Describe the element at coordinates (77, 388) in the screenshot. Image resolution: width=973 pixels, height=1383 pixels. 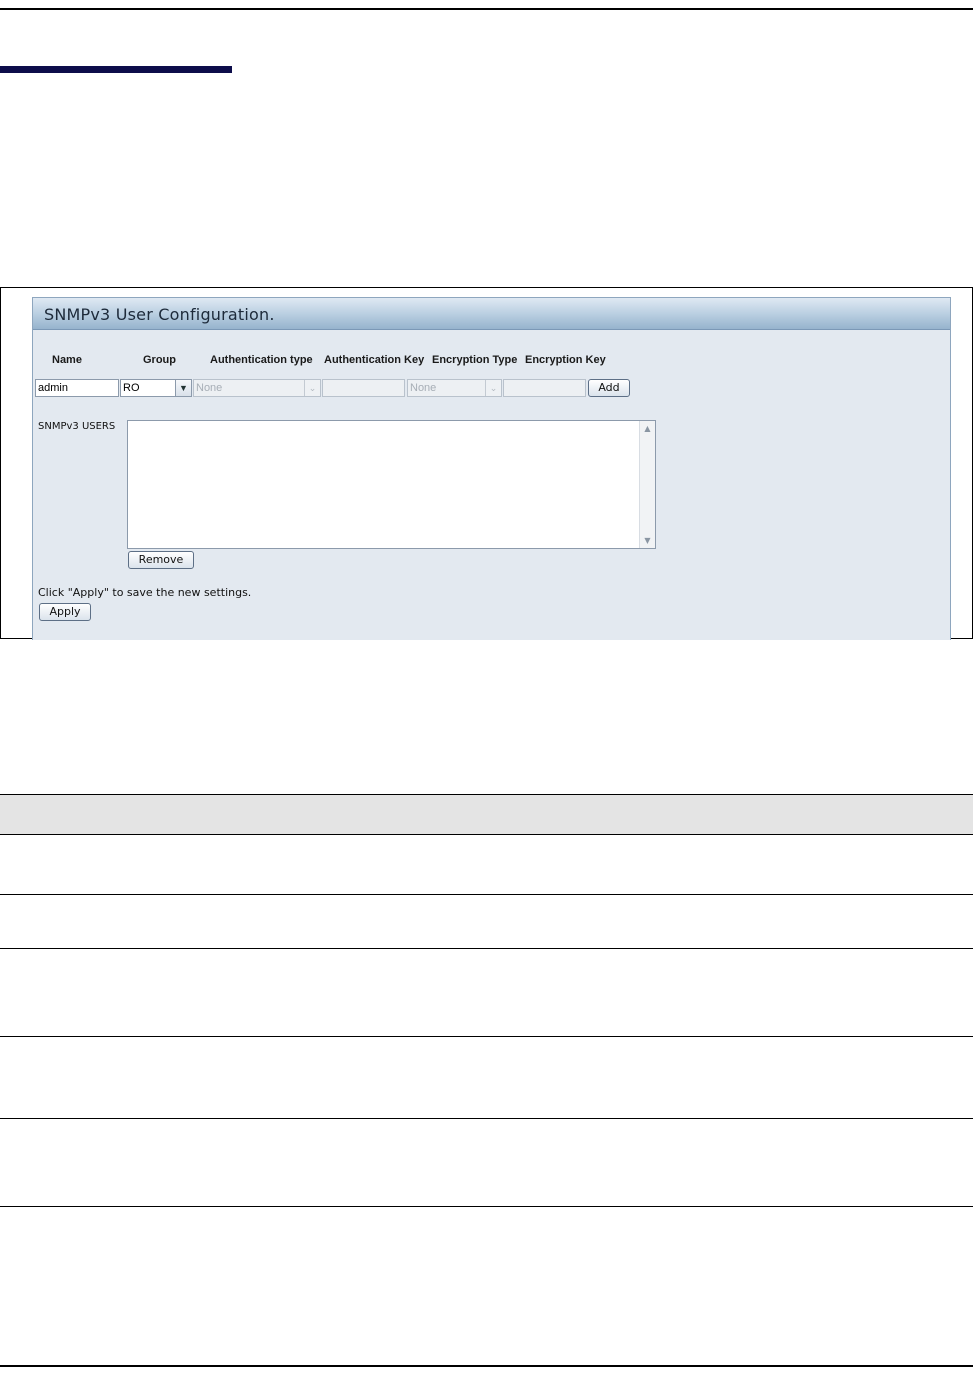
I see `name-input: admin` at that location.